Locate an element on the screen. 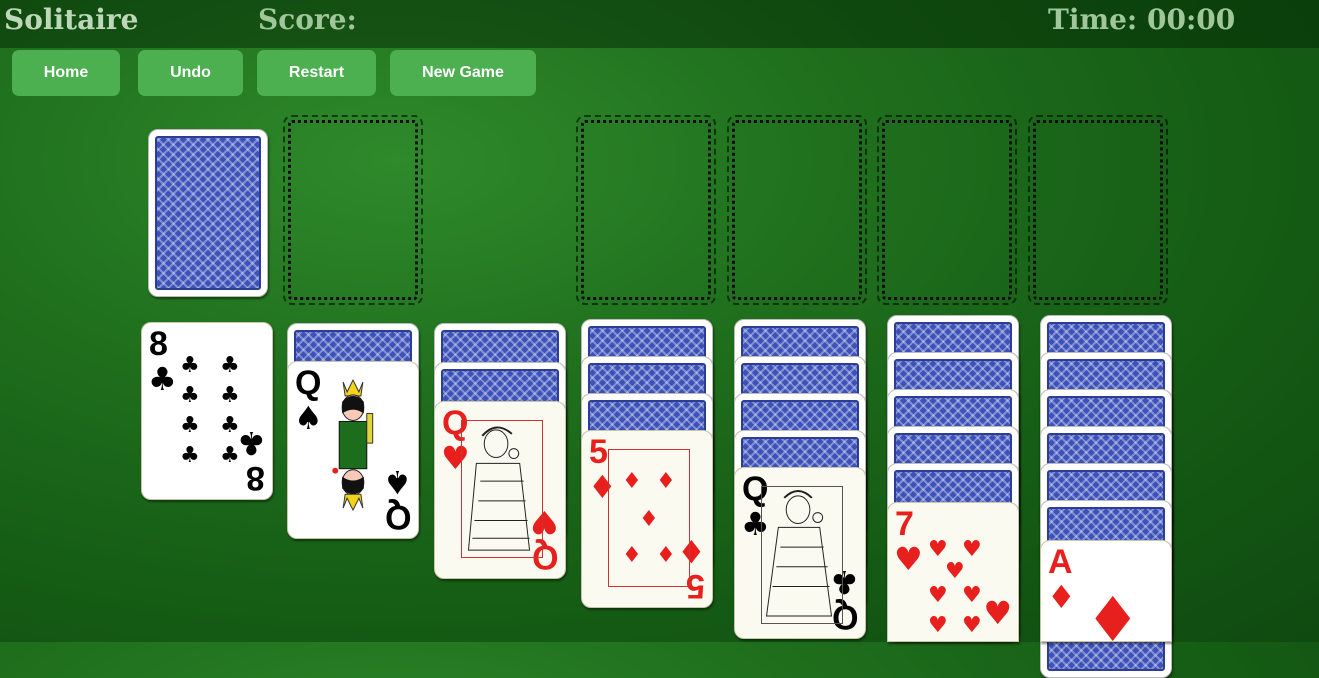 The width and height of the screenshot is (1319, 678). tableau-7-top-card: A ♦ ♦ is located at coordinates (1106, 591).